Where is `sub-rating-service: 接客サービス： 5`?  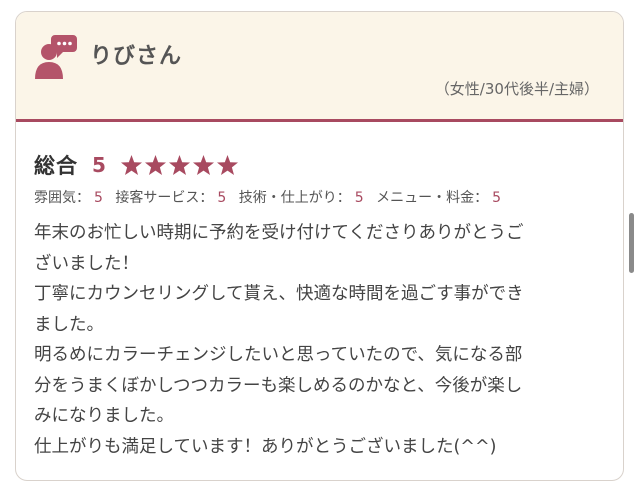 sub-rating-service: 接客サービス： 5 is located at coordinates (171, 198).